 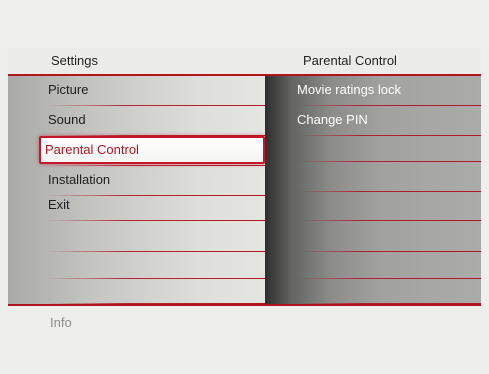 I want to click on menu-item-label-selected: Parental Control, so click(x=92, y=149).